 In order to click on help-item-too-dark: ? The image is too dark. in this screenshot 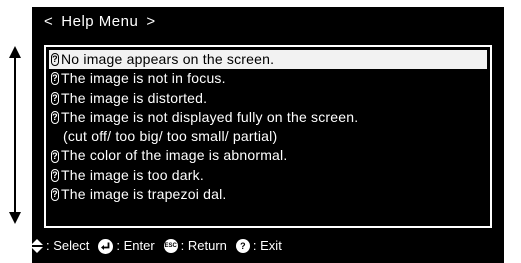, I will do `click(268, 175)`.